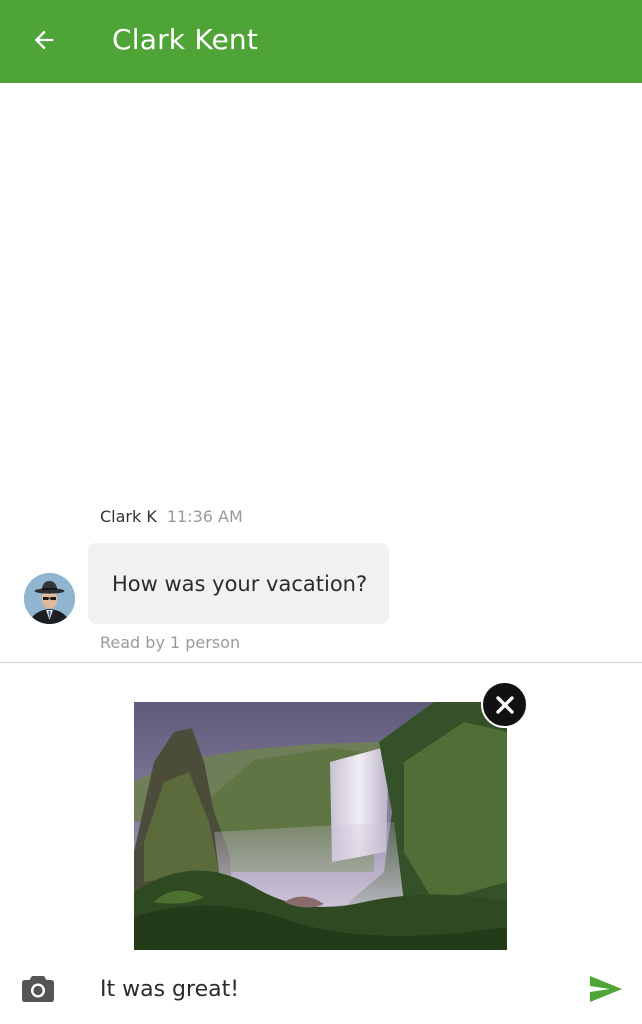 This screenshot has height=1024, width=642. I want to click on conversation-title: Clark Kent, so click(185, 39).